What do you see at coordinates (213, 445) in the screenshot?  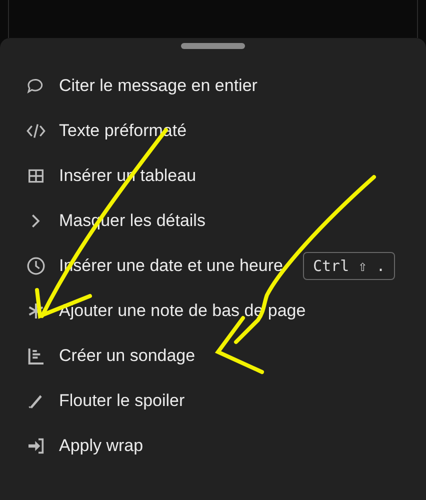 I see `menu-item: Apply wrap` at bounding box center [213, 445].